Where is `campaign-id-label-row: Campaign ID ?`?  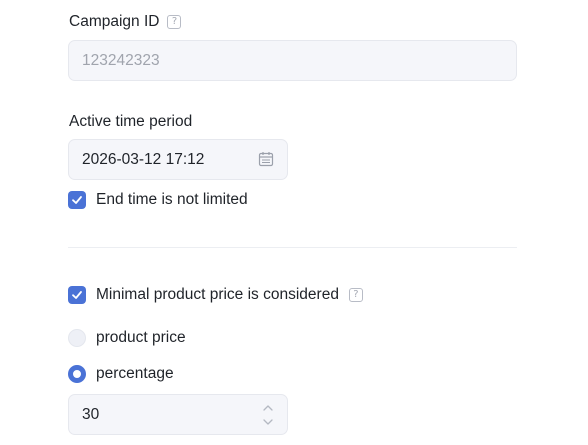 campaign-id-label-row: Campaign ID ? is located at coordinates (125, 22).